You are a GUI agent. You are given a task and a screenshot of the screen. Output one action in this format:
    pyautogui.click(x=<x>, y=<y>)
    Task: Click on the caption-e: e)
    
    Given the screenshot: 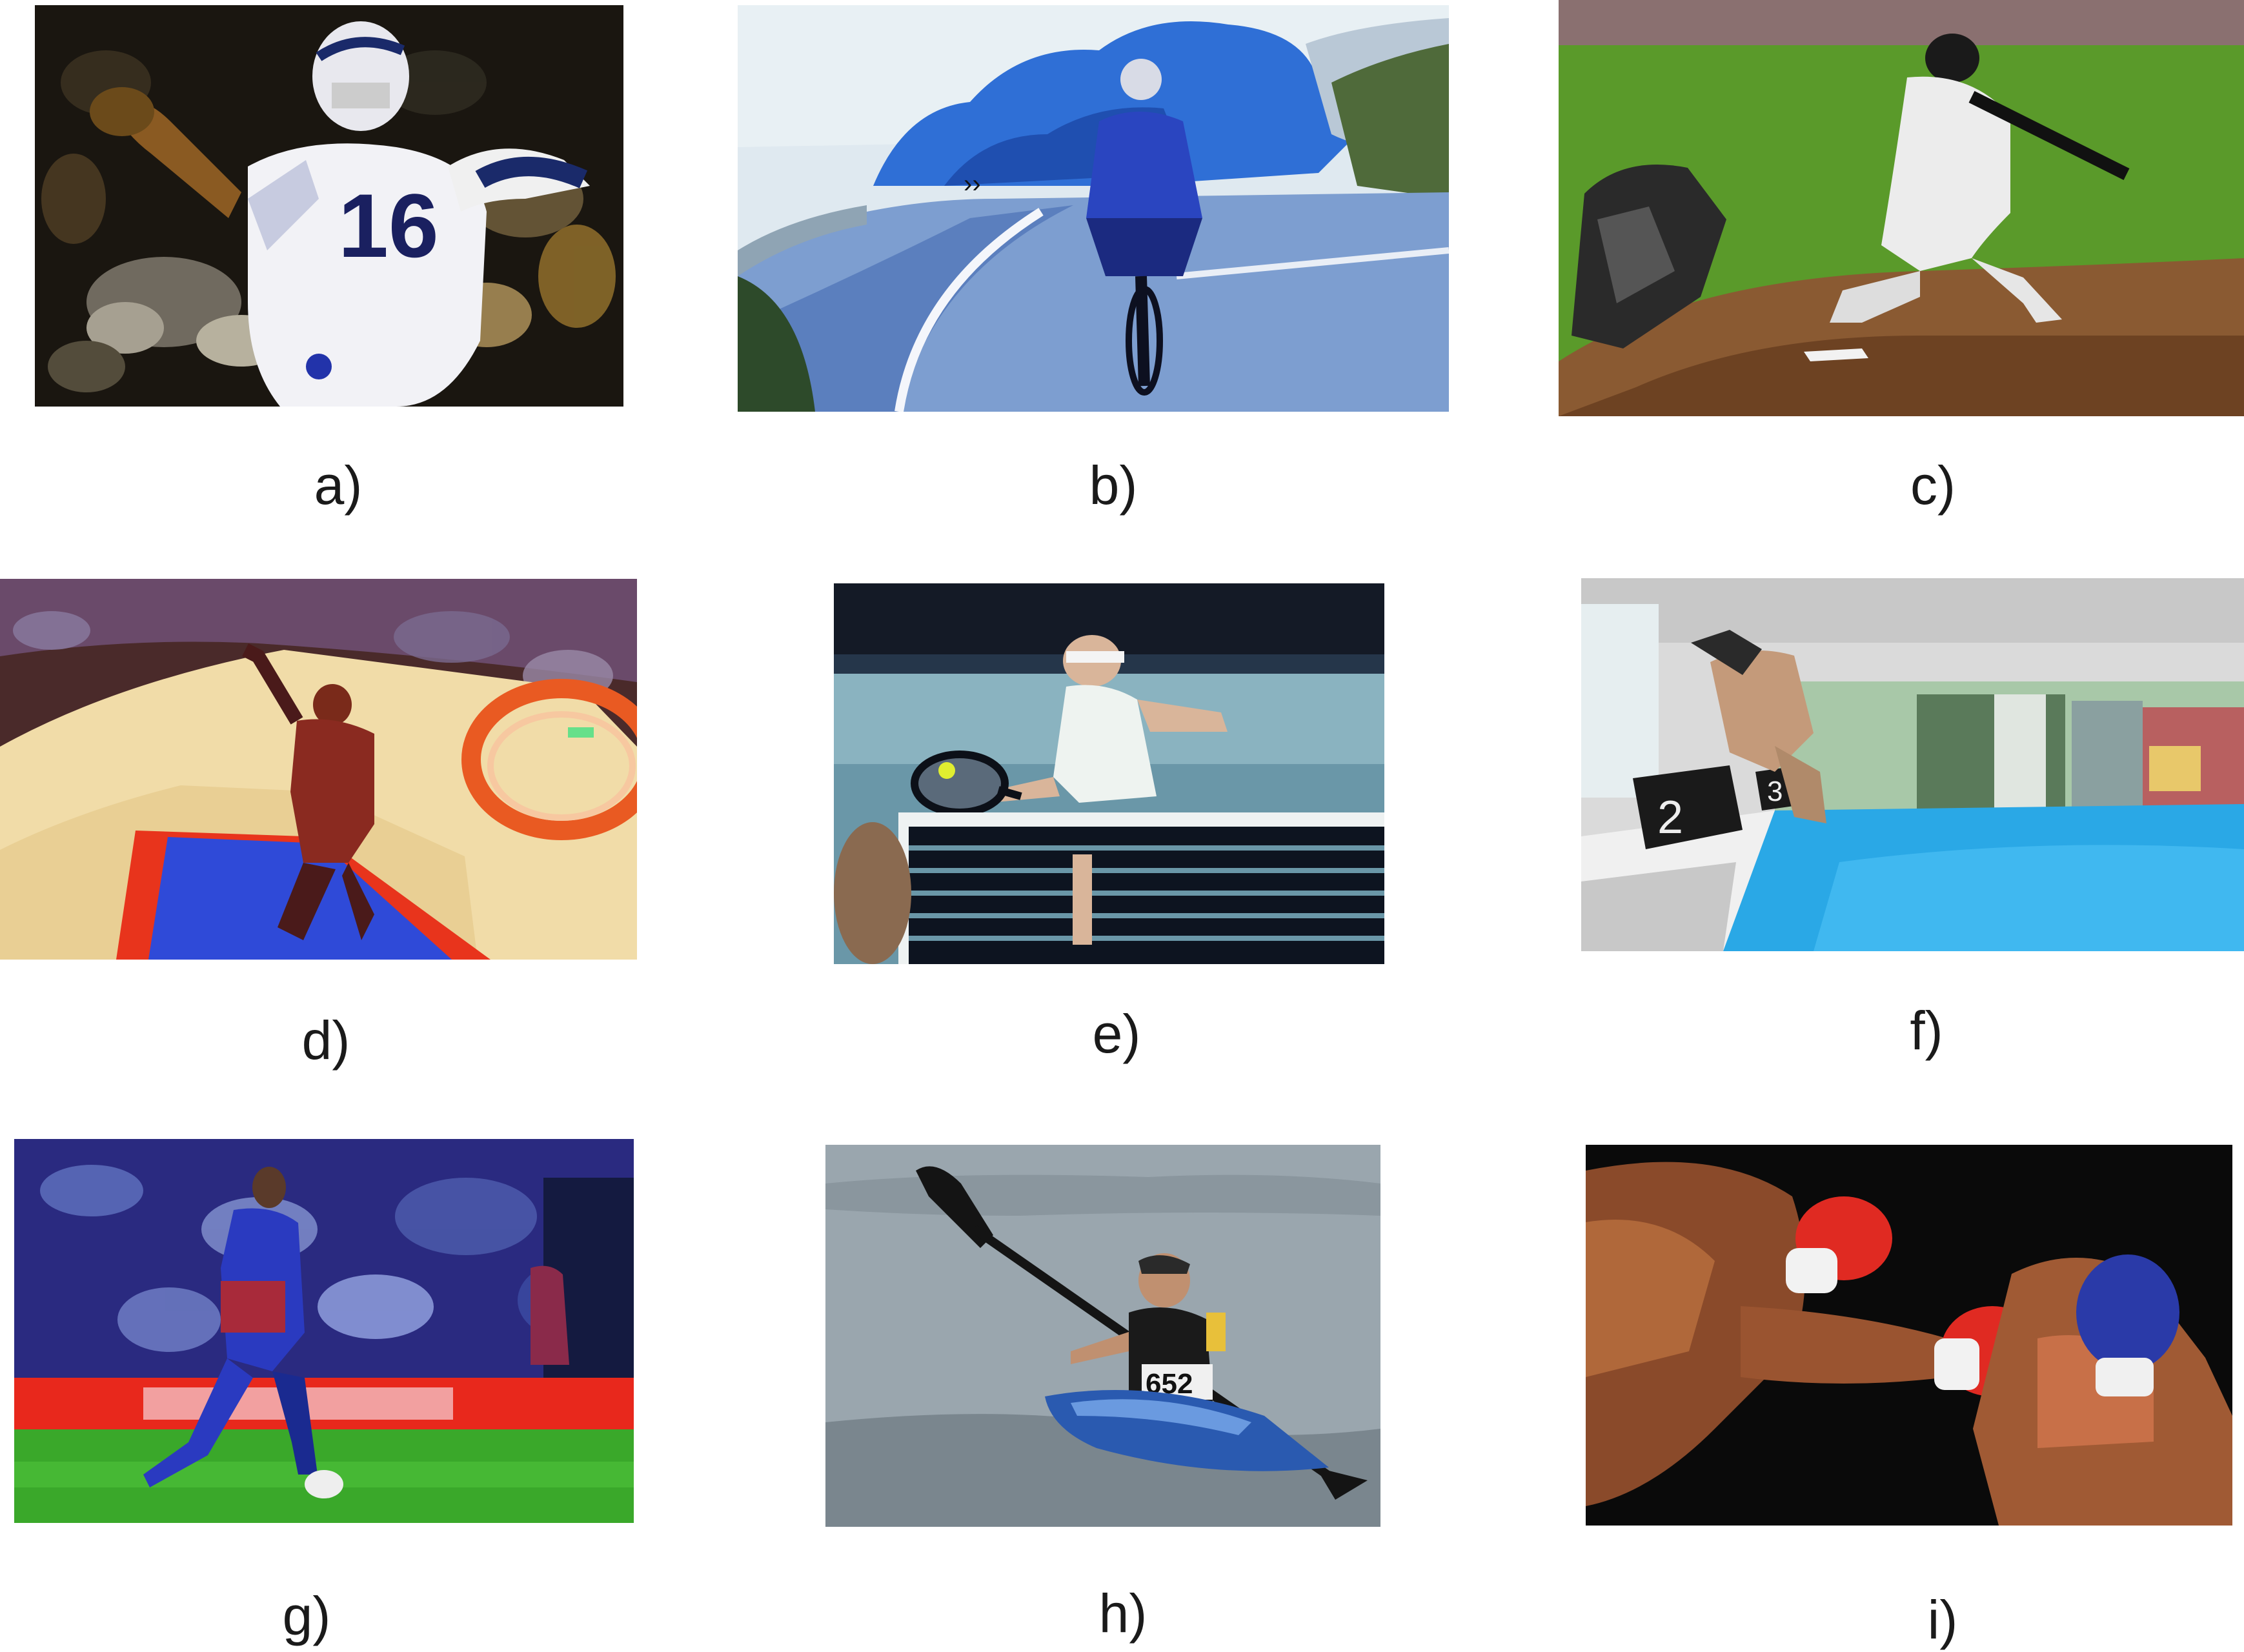 What is the action you would take?
    pyautogui.click(x=1116, y=1033)
    